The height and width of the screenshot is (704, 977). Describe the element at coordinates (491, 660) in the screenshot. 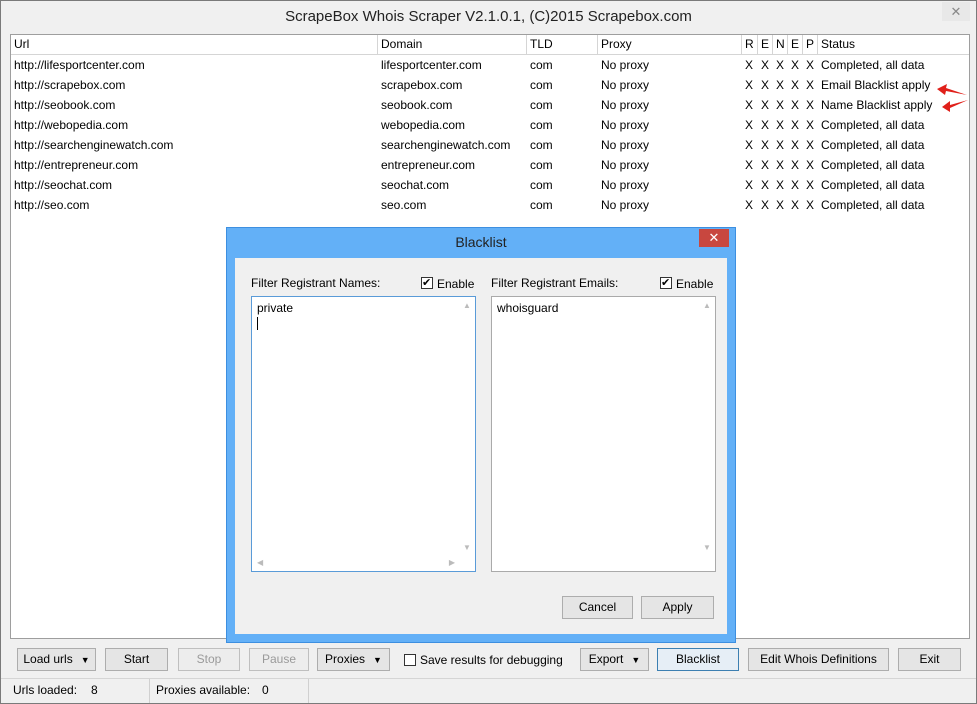

I see `save-debug-label: Save results for debugging` at that location.